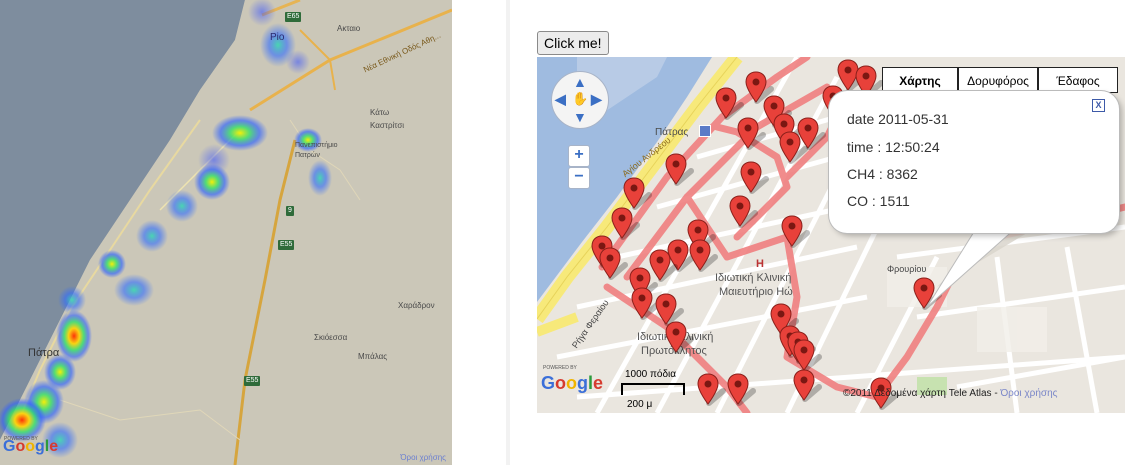  Describe the element at coordinates (316, 150) in the screenshot. I see `university-label: Πανεπιστήμιο Πατρών` at that location.